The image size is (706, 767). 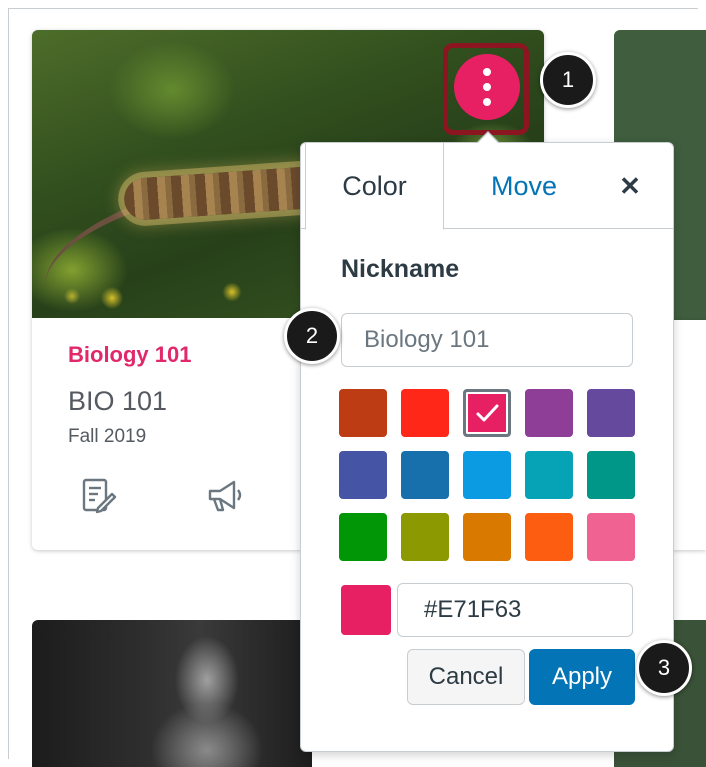 What do you see at coordinates (224, 496) in the screenshot?
I see `announcements-icon` at bounding box center [224, 496].